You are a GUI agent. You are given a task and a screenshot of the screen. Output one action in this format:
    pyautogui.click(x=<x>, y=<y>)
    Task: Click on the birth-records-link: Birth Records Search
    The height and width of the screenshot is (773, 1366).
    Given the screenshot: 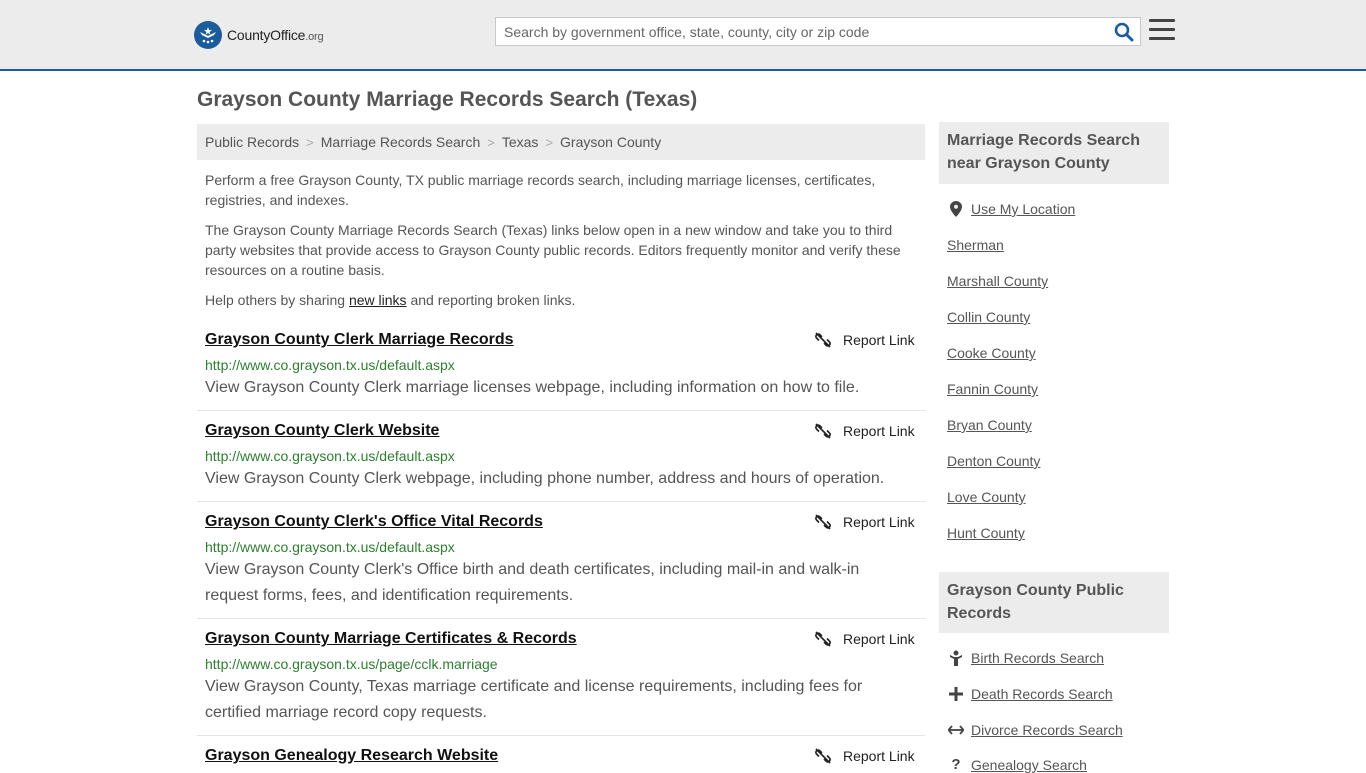 What is the action you would take?
    pyautogui.click(x=1025, y=658)
    